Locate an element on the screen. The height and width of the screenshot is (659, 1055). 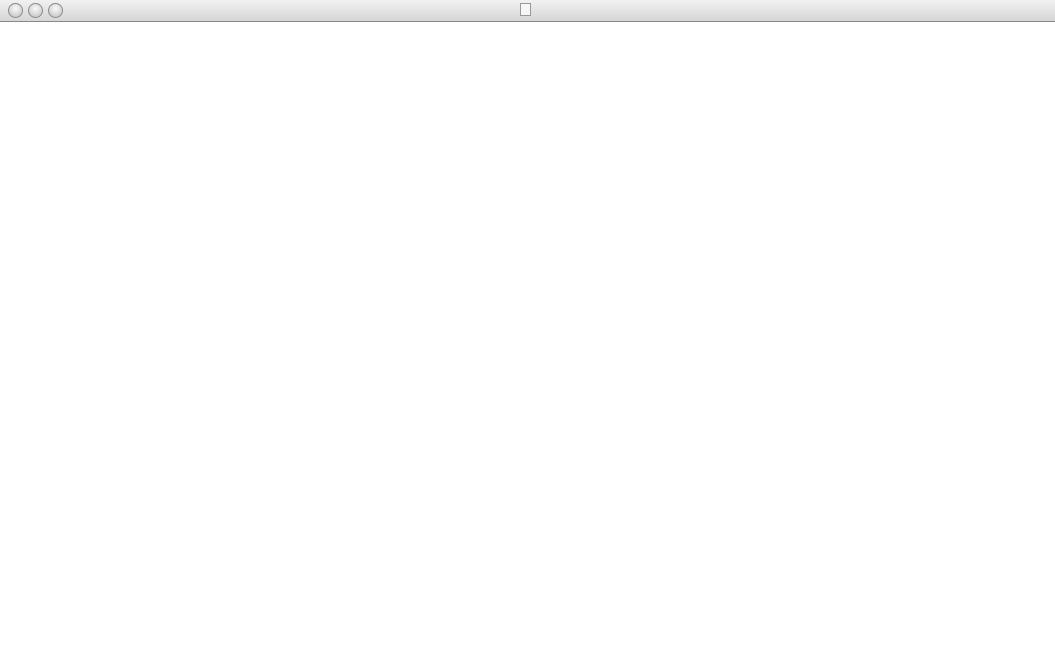
window-title is located at coordinates (527, 10).